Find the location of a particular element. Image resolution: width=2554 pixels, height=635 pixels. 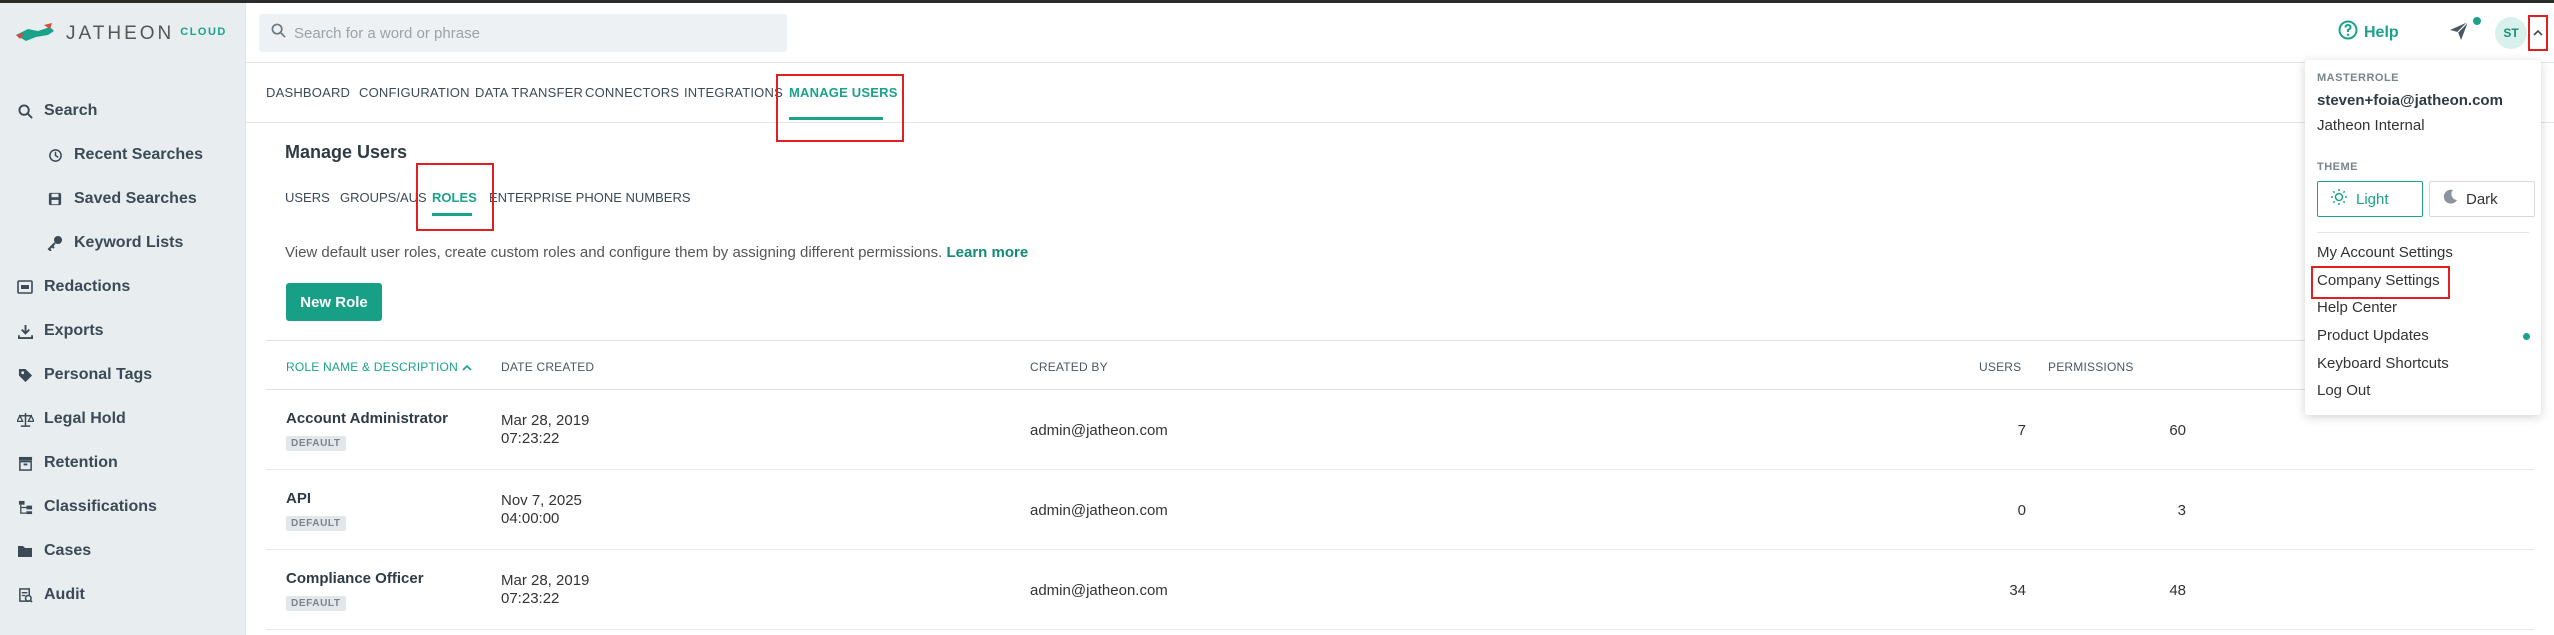

highlight-roles is located at coordinates (455, 197).